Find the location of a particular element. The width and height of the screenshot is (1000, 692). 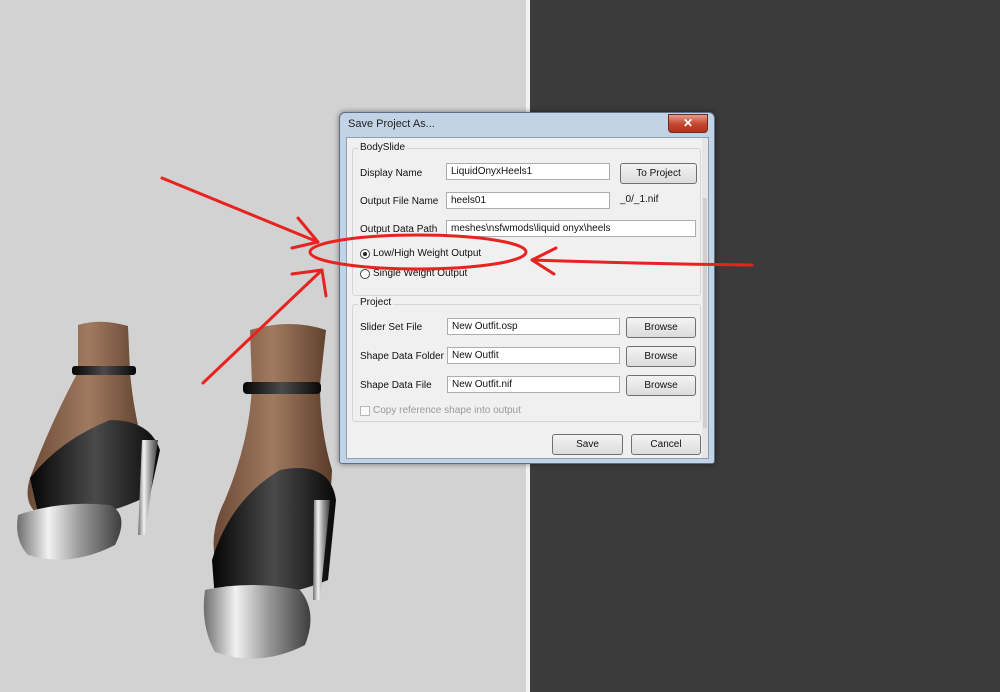

copy-reference-checkbox is located at coordinates (365, 411).